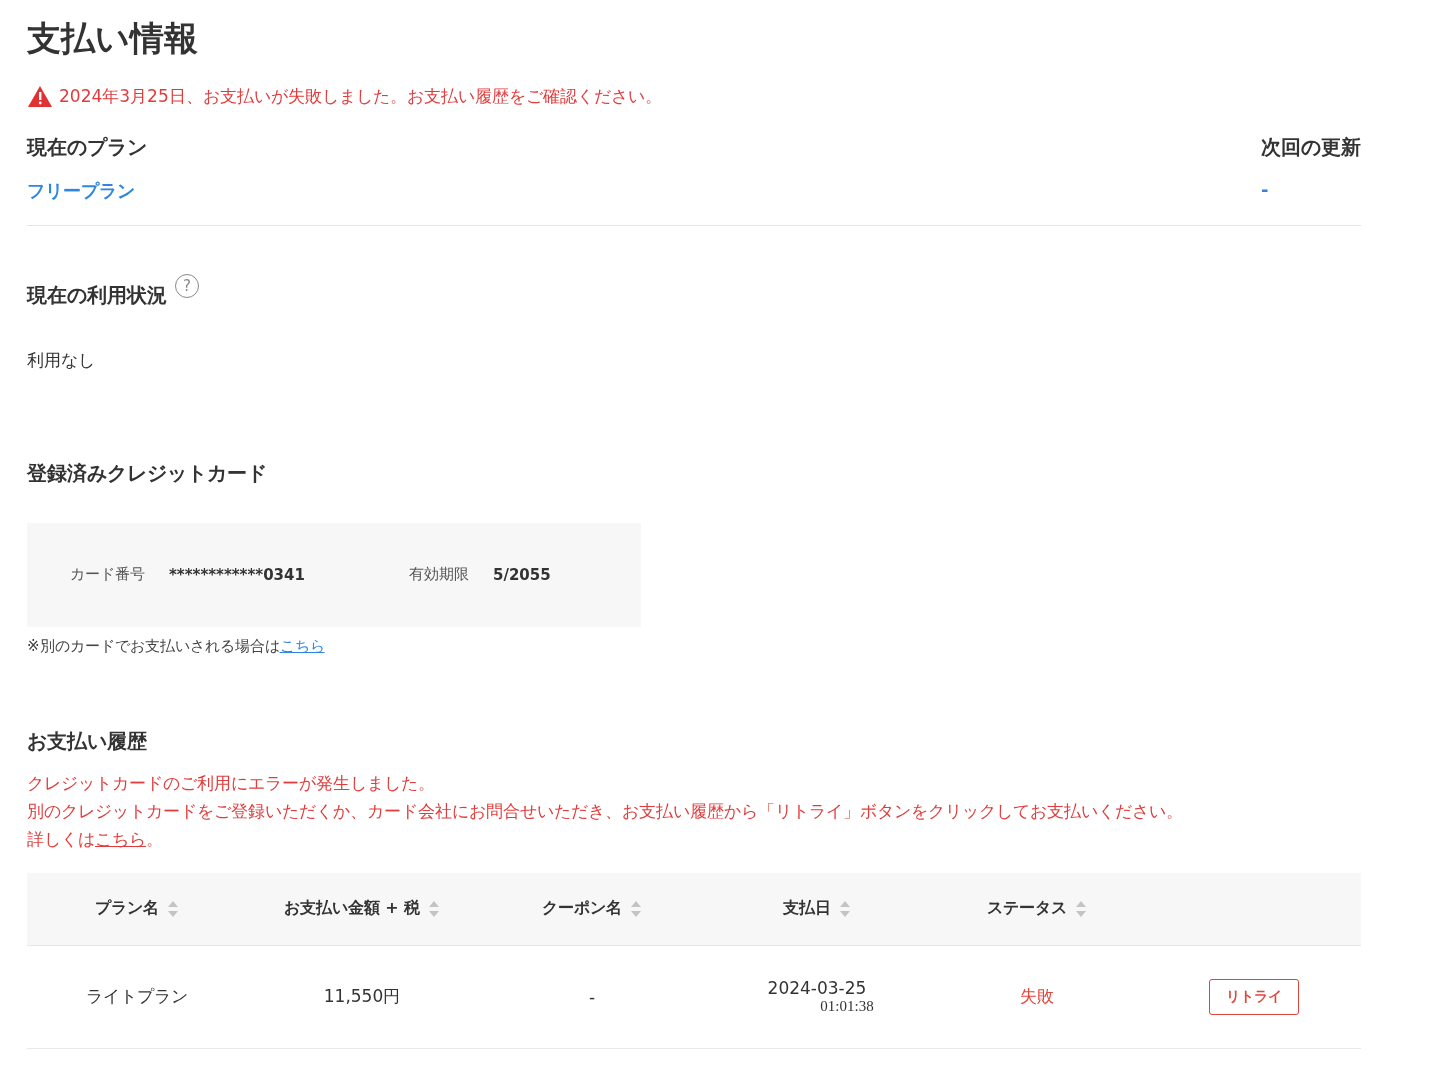  What do you see at coordinates (97, 295) in the screenshot?
I see `usage-heading: 現在の利用状況` at bounding box center [97, 295].